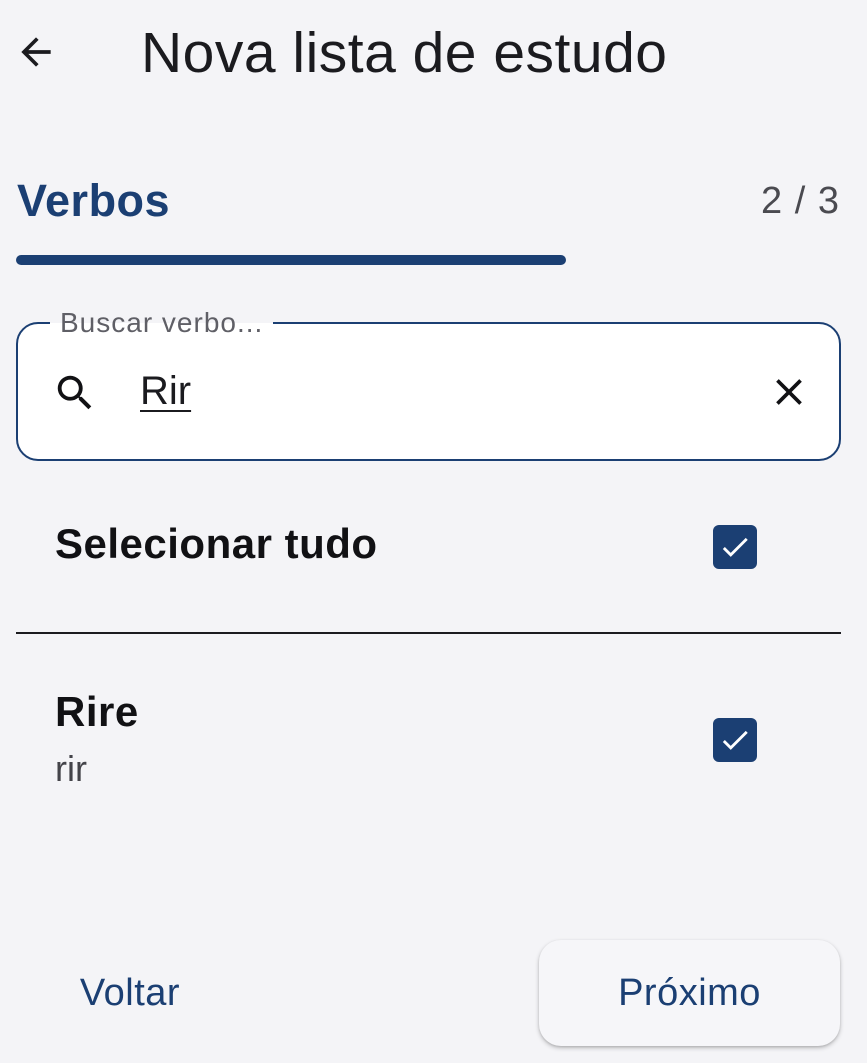  Describe the element at coordinates (291, 260) in the screenshot. I see `step-progress-fill` at that location.